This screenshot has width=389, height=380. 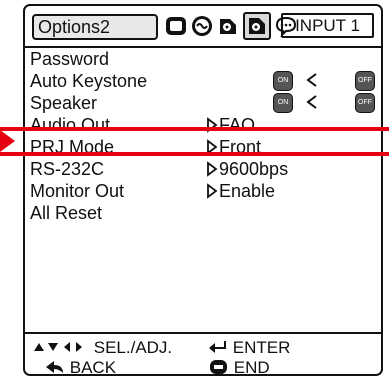 I want to click on menu-item-label: Monitor Out, so click(x=77, y=191).